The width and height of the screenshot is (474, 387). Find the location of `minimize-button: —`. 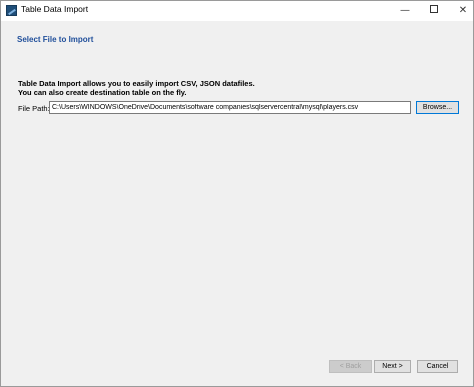

minimize-button: — is located at coordinates (405, 11).